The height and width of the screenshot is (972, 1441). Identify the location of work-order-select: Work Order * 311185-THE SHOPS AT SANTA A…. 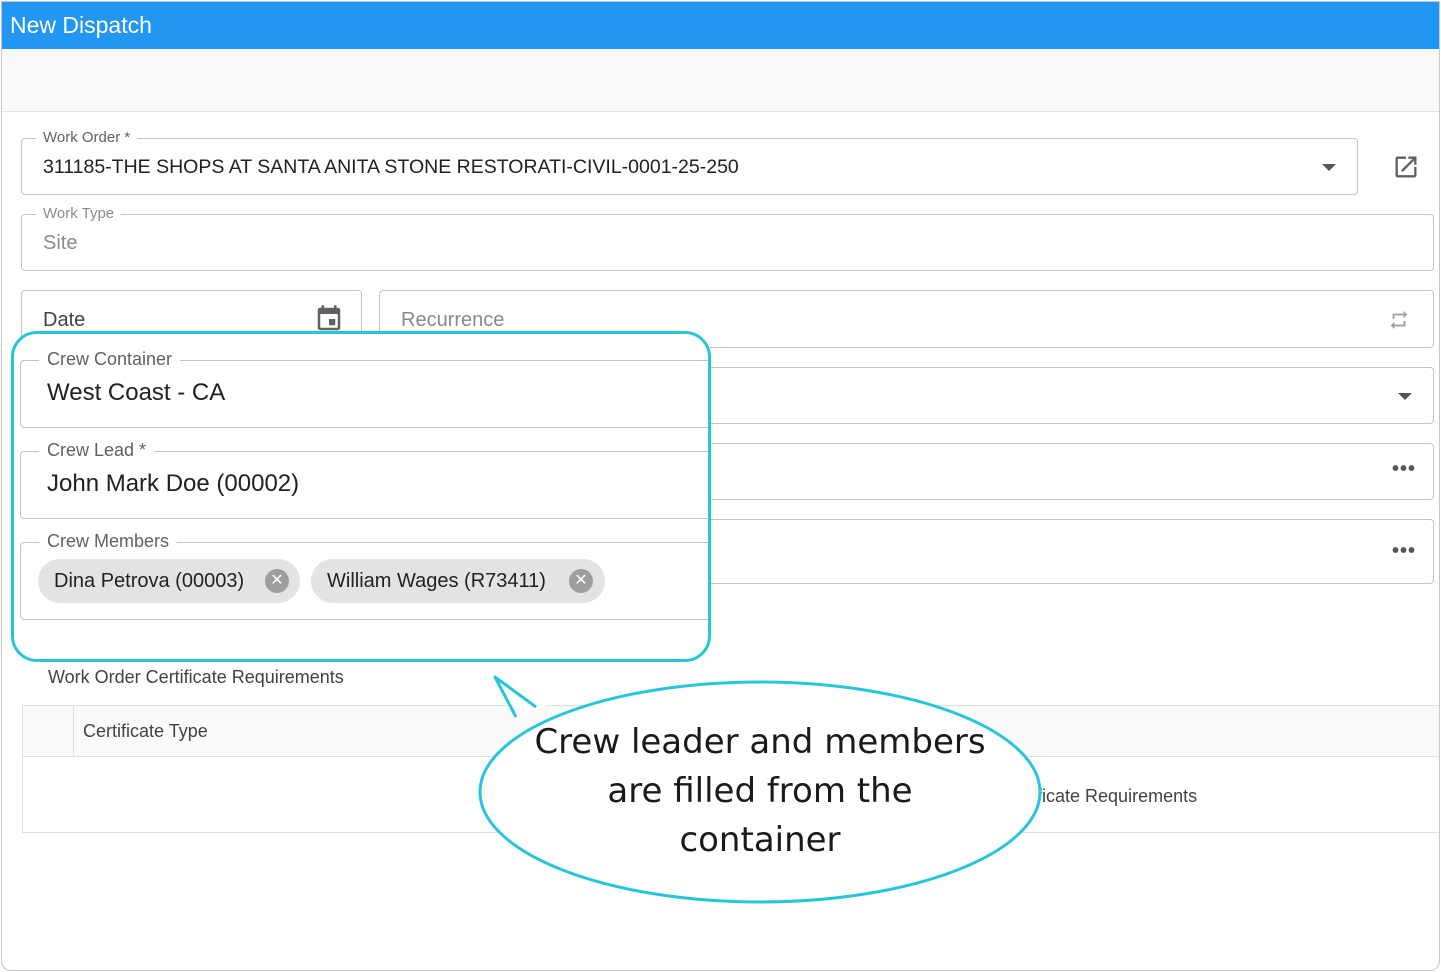
(689, 161).